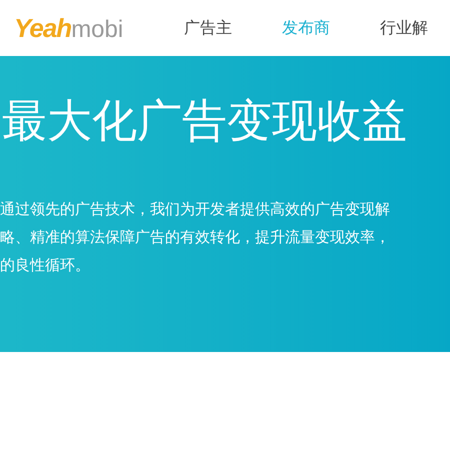 Image resolution: width=450 pixels, height=450 pixels. What do you see at coordinates (404, 28) in the screenshot?
I see `nav-link: 行业解` at bounding box center [404, 28].